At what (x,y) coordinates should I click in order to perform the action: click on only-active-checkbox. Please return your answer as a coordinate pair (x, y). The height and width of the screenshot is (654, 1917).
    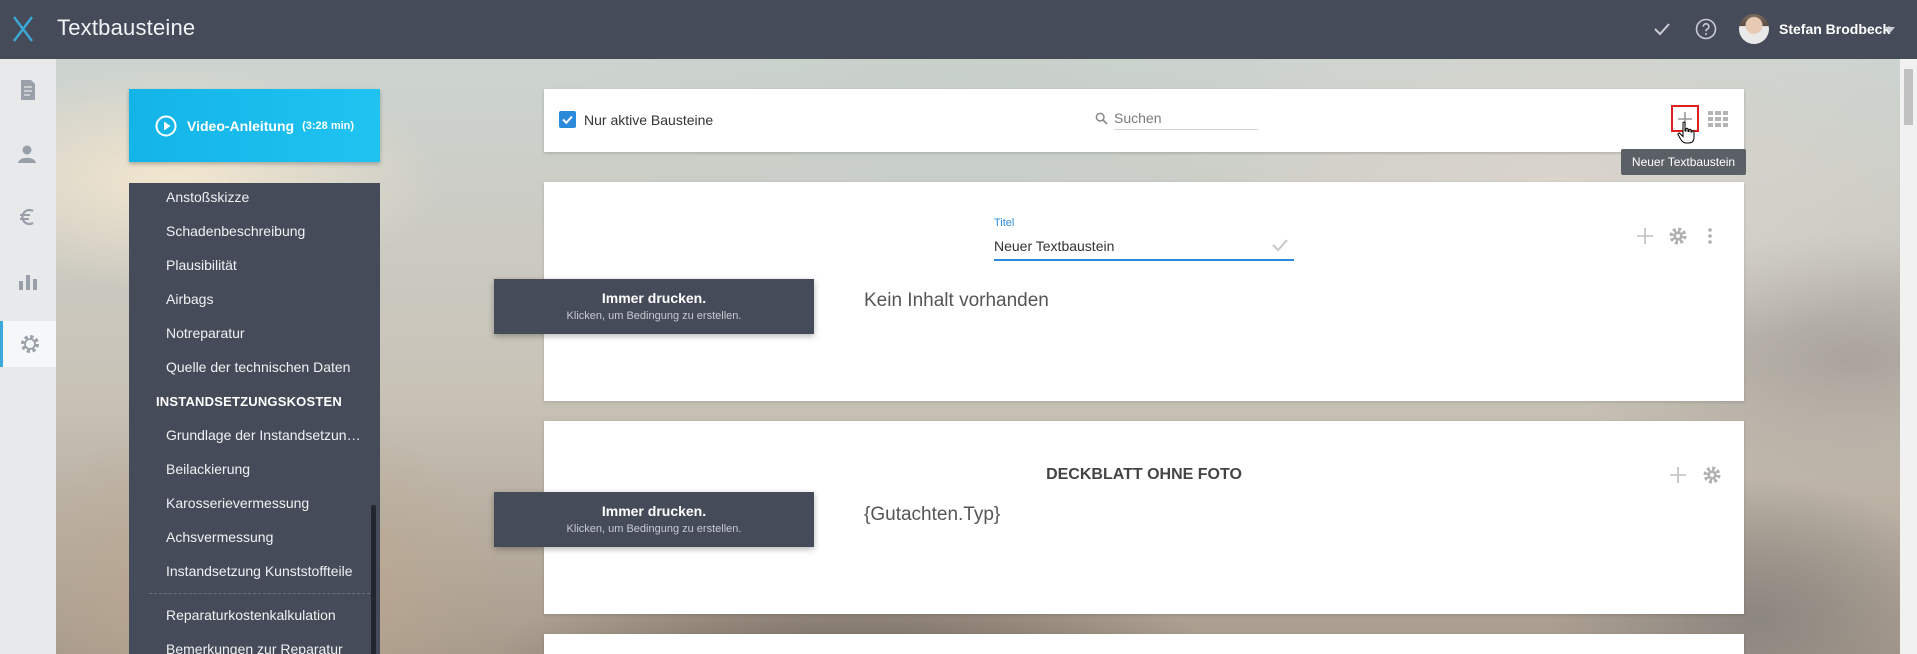
    Looking at the image, I should click on (567, 119).